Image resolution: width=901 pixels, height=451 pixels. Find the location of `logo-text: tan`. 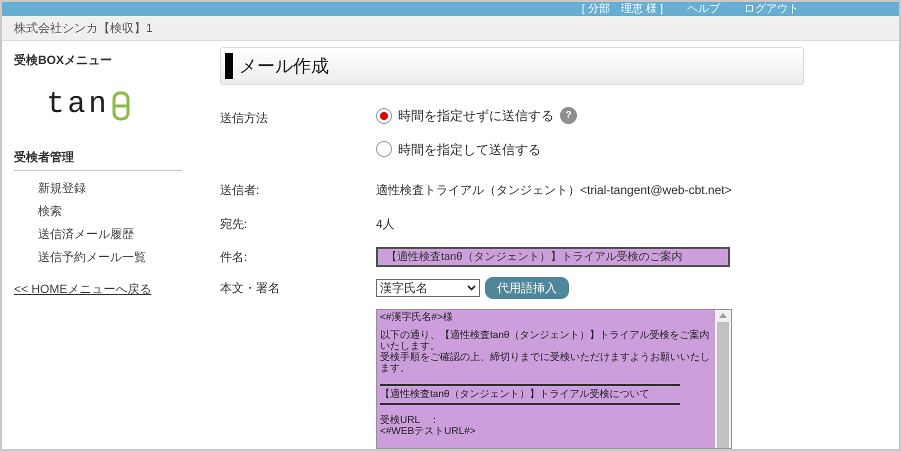

logo-text: tan is located at coordinates (78, 105).